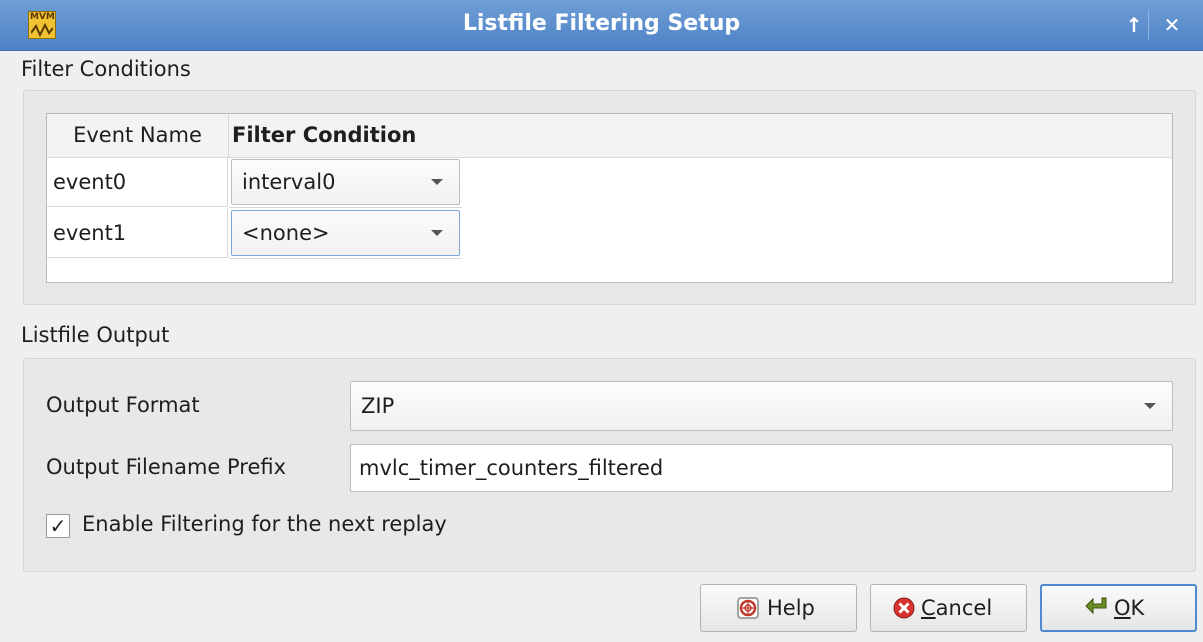 The width and height of the screenshot is (1203, 642). I want to click on window-title: Listfile Filtering Setup, so click(601, 23).